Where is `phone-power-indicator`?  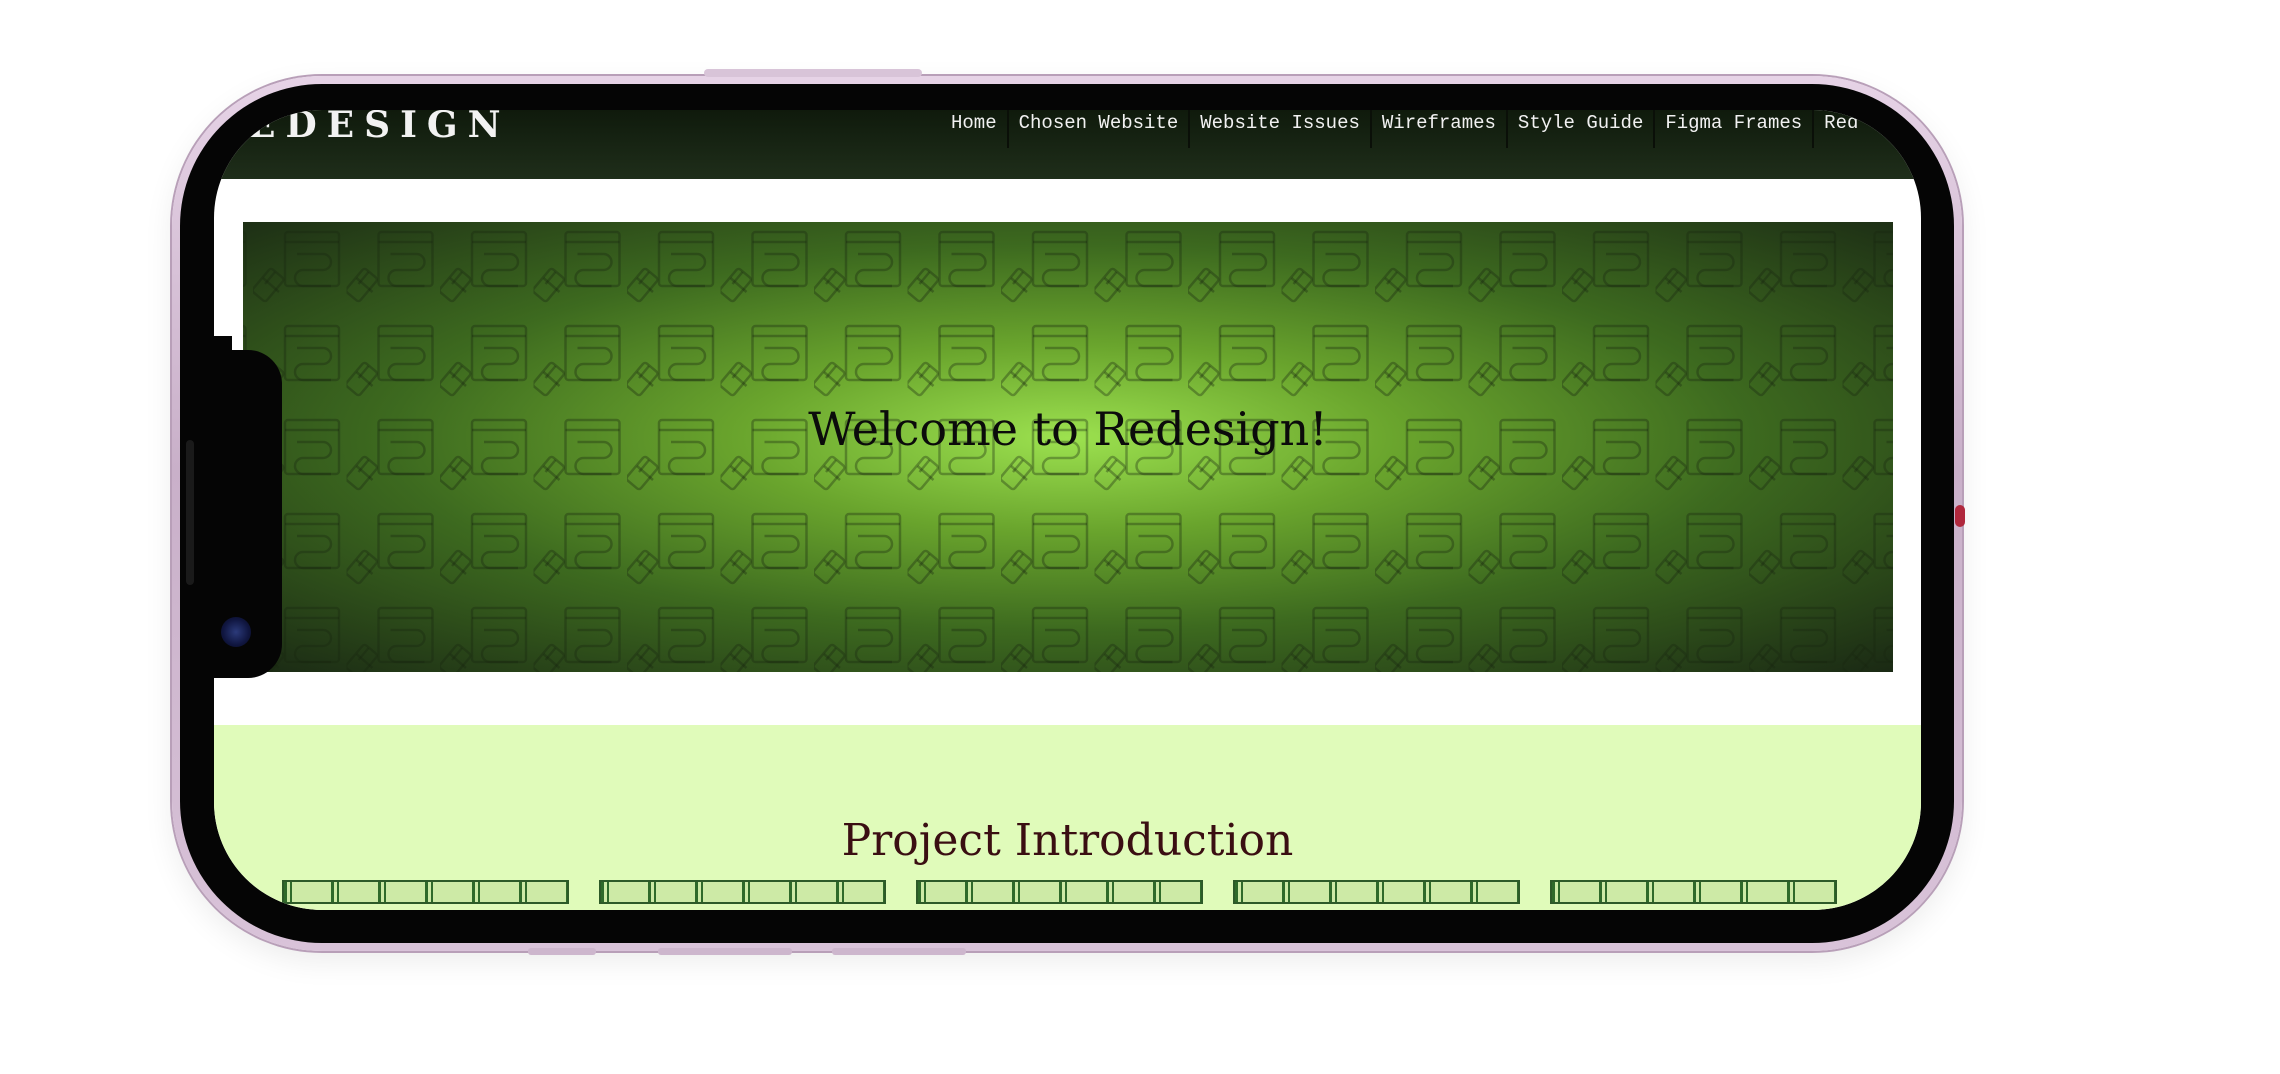
phone-power-indicator is located at coordinates (1960, 516).